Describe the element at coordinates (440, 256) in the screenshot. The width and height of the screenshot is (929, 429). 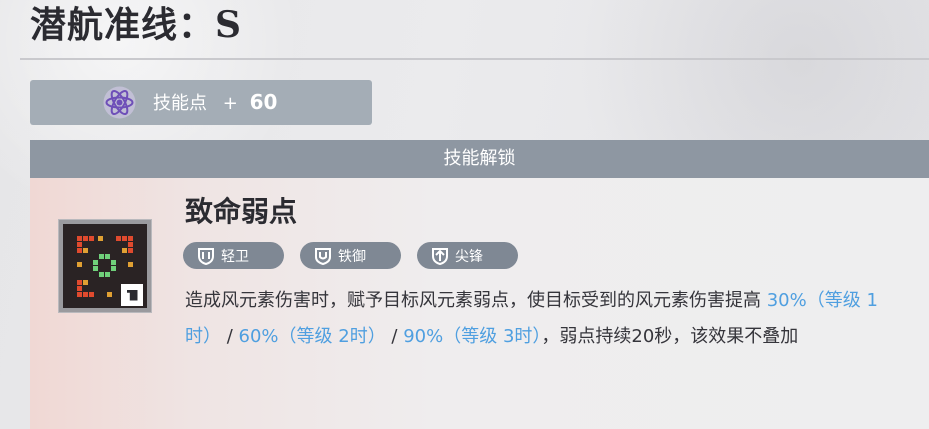
I see `spearhead-icon` at that location.